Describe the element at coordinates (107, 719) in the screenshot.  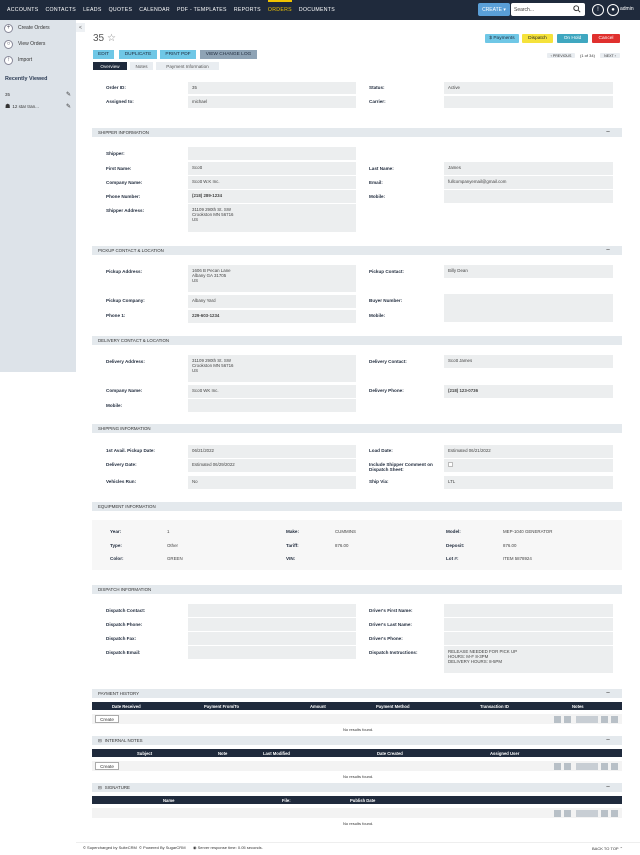
I see `payment-create-button: Create` at that location.